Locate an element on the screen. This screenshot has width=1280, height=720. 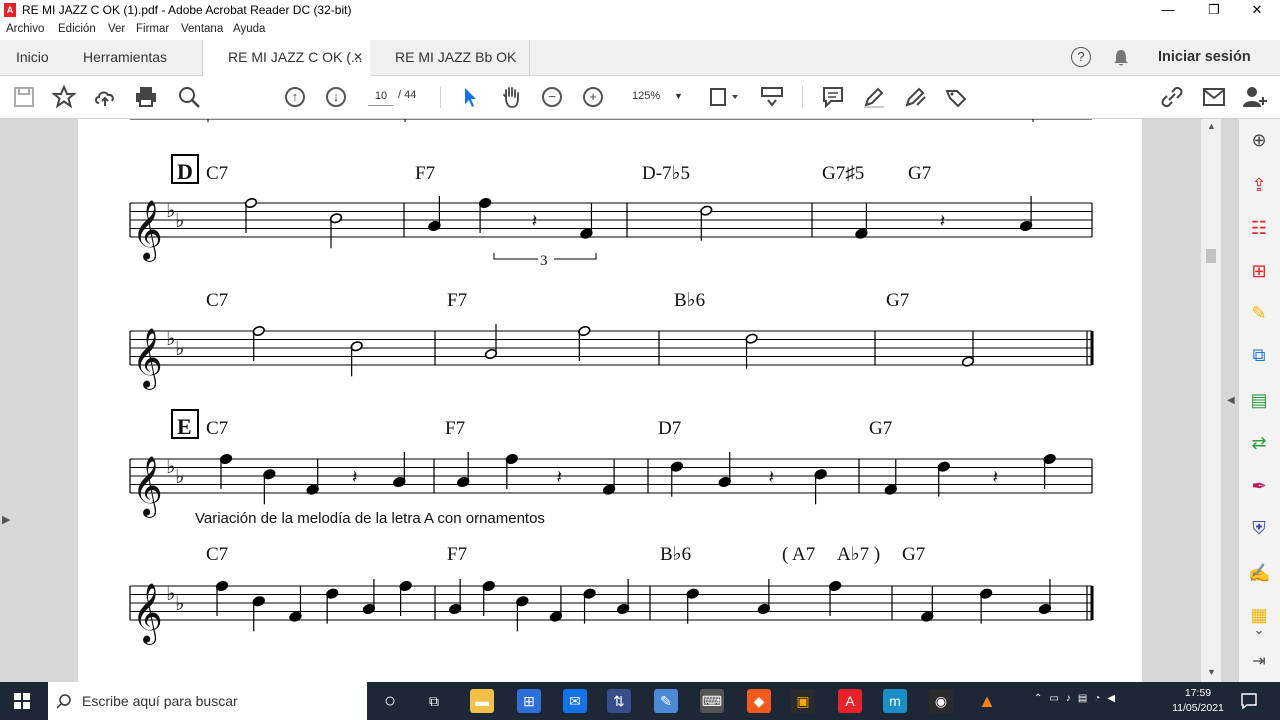
fill-sign-panel-icon: ✒ is located at coordinates (1259, 486).